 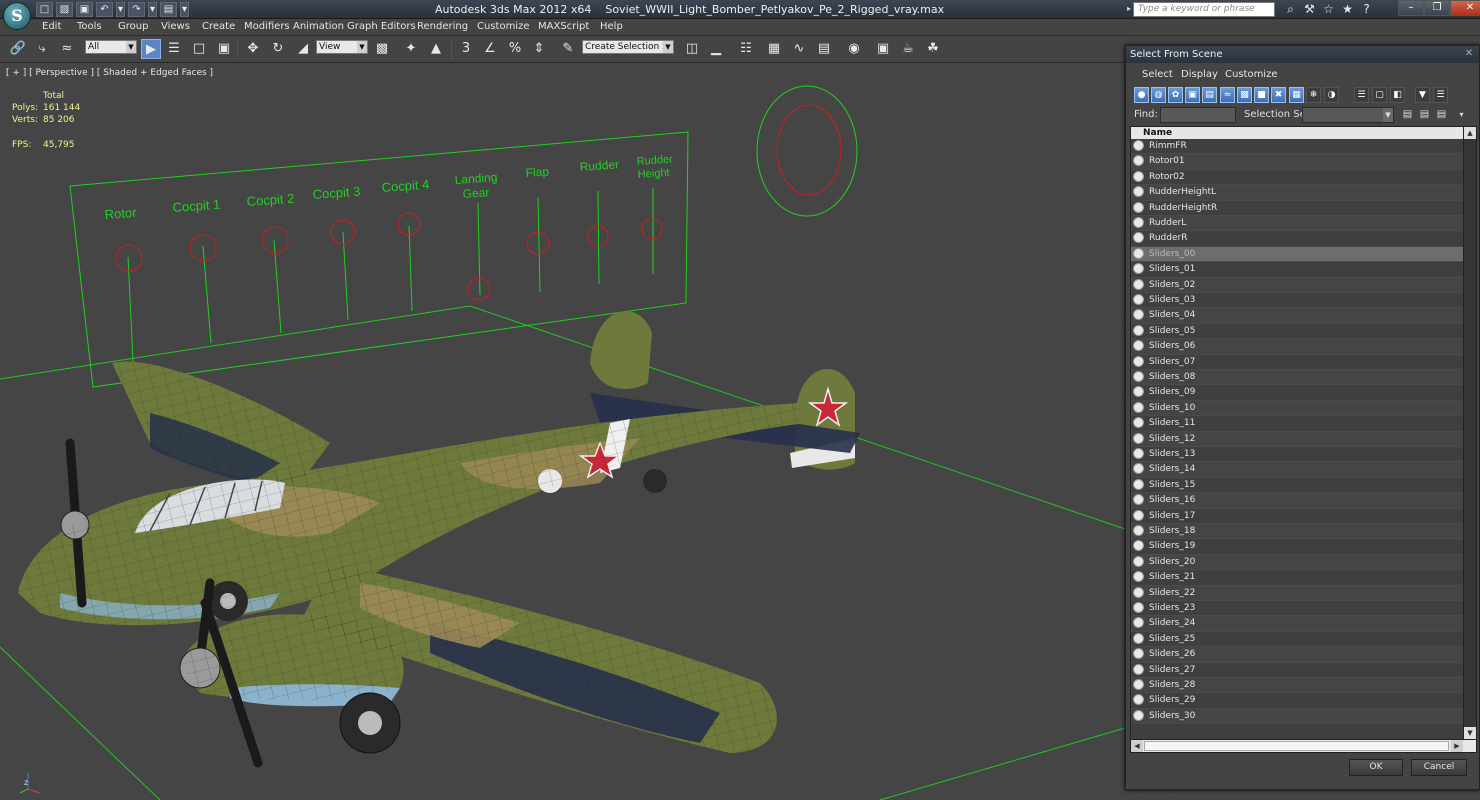 What do you see at coordinates (1297, 716) in the screenshot?
I see `list-item: Sliders_30` at bounding box center [1297, 716].